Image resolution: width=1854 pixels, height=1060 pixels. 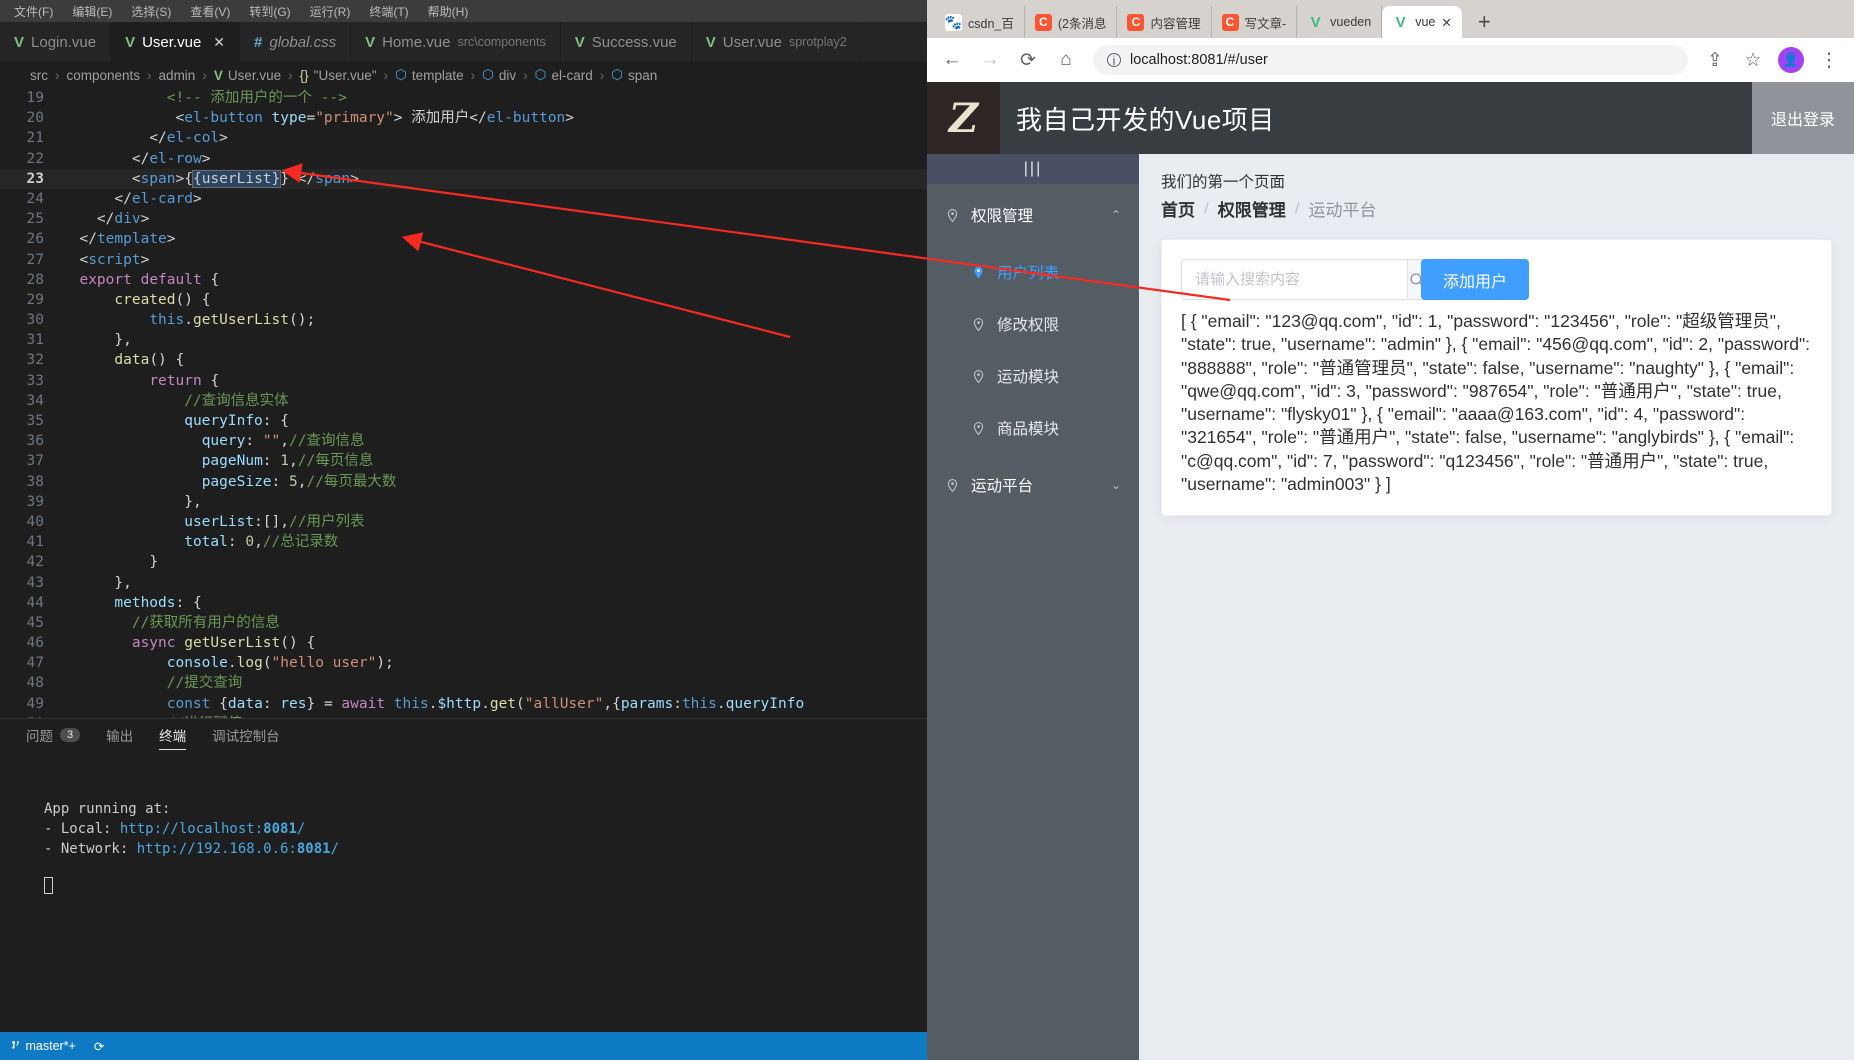 I want to click on local-slash: /, so click(x=301, y=829).